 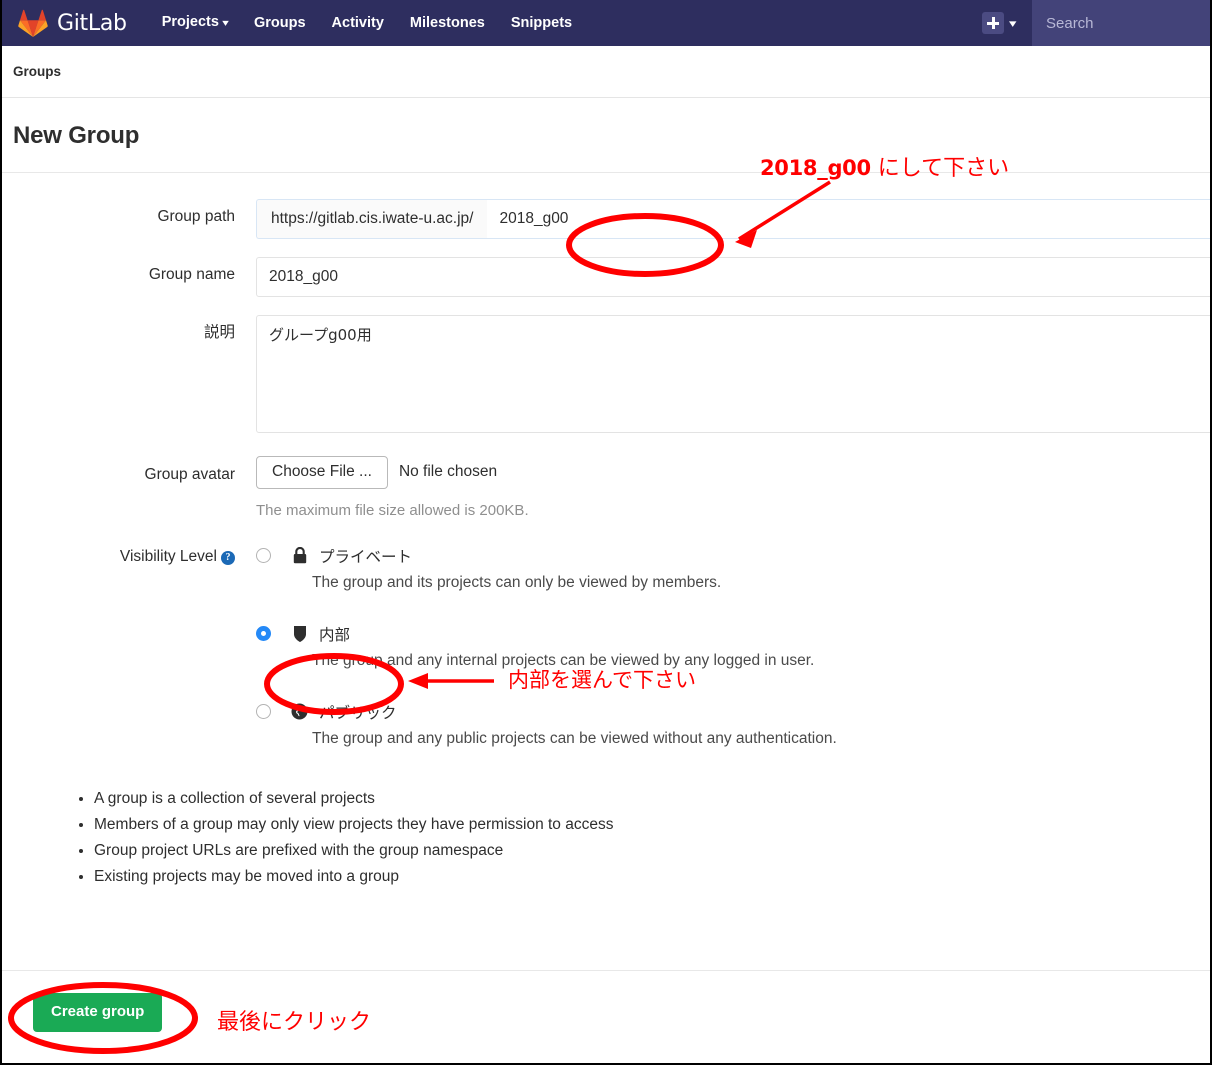 I want to click on page-header: New Group, so click(x=606, y=135).